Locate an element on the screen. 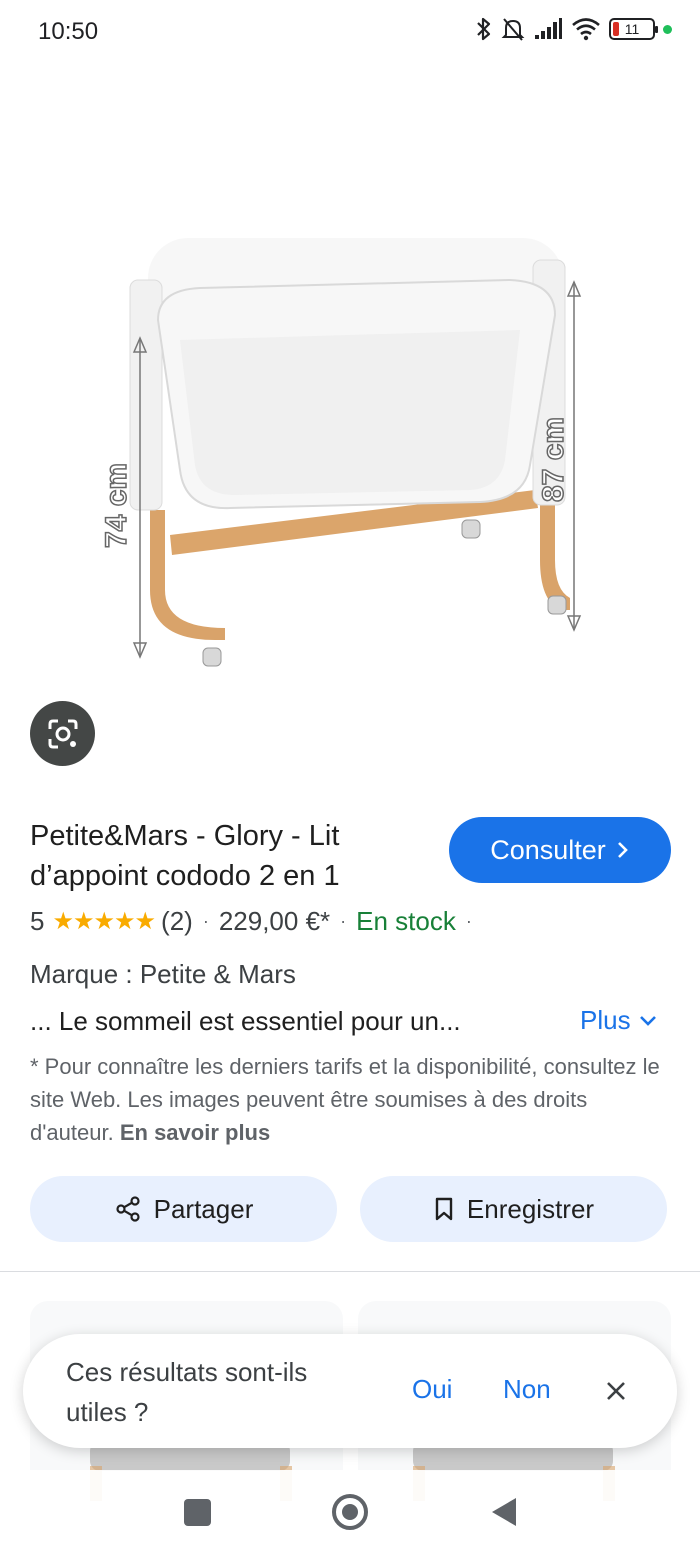  learn-more-link: En savoir plus is located at coordinates (195, 1132).